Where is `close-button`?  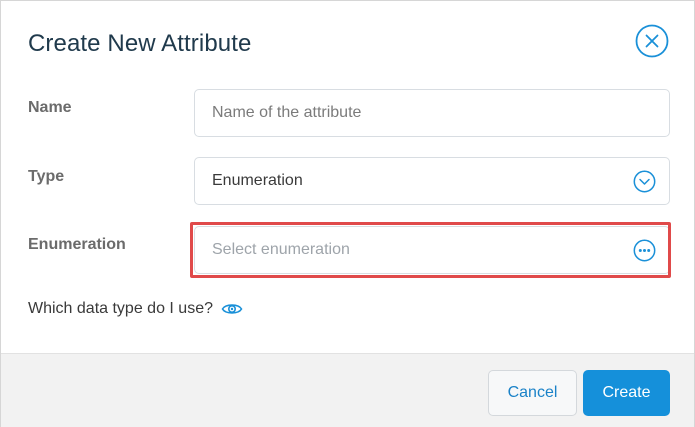
close-button is located at coordinates (652, 41).